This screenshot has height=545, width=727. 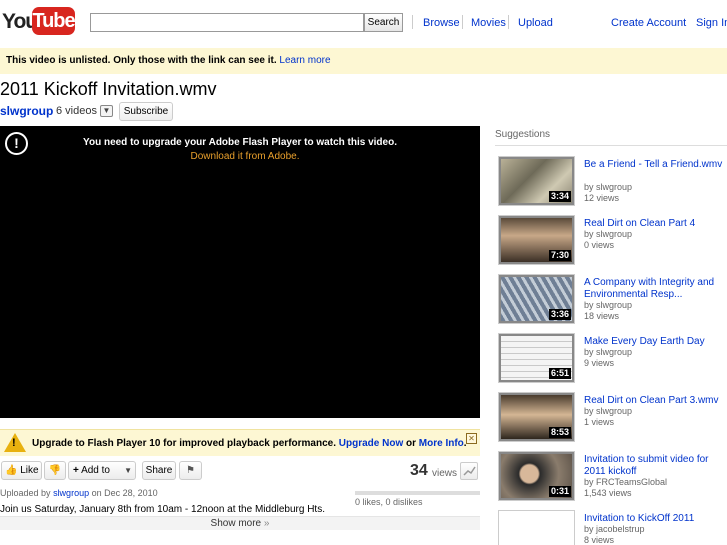 I want to click on create-account-link: Create Account, so click(x=648, y=23).